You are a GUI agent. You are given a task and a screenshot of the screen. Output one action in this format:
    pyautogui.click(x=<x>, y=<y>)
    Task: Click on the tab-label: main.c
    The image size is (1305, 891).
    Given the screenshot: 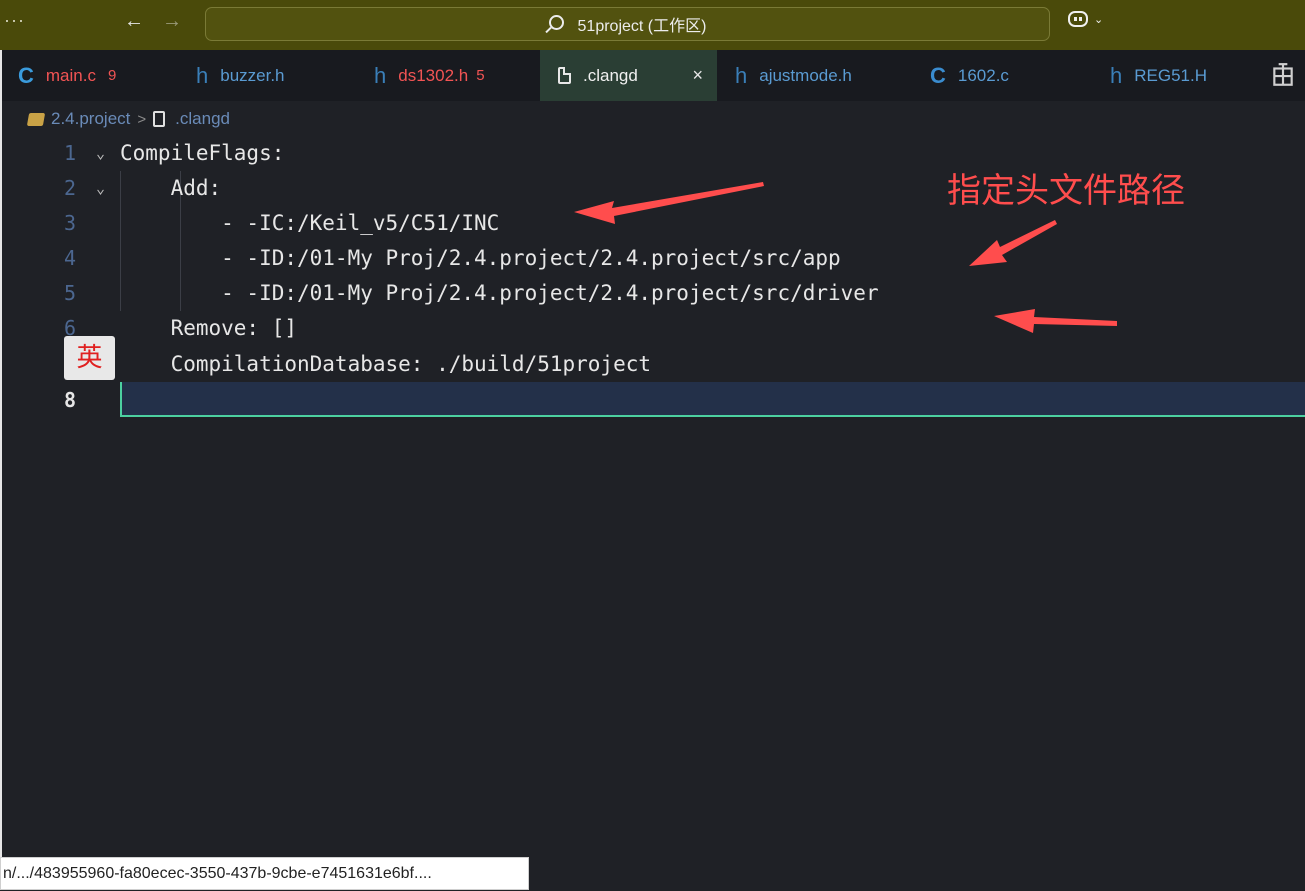 What is the action you would take?
    pyautogui.click(x=70, y=75)
    